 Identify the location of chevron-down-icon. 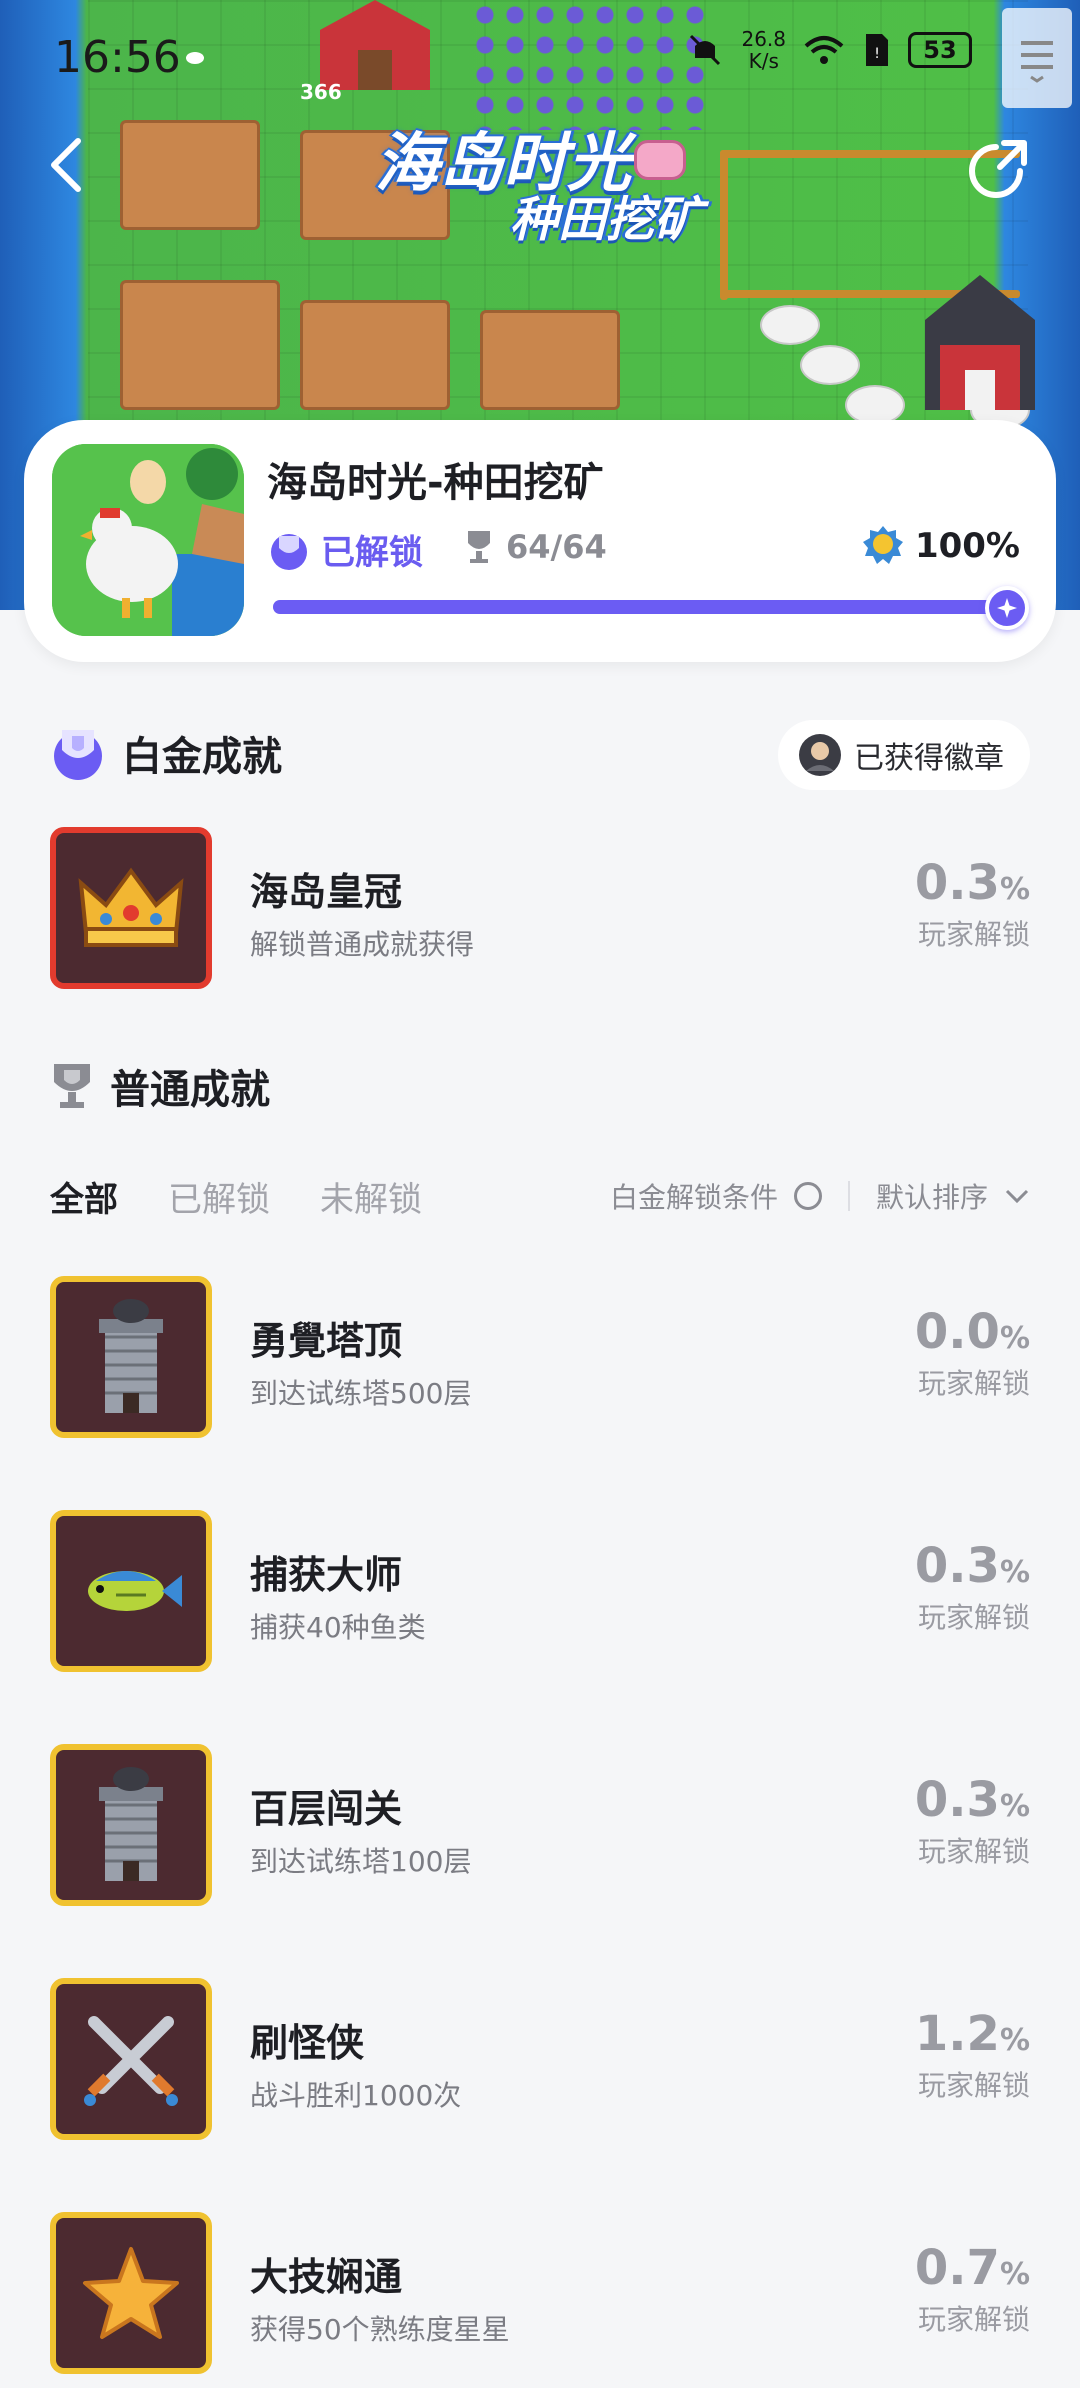
(1017, 1196).